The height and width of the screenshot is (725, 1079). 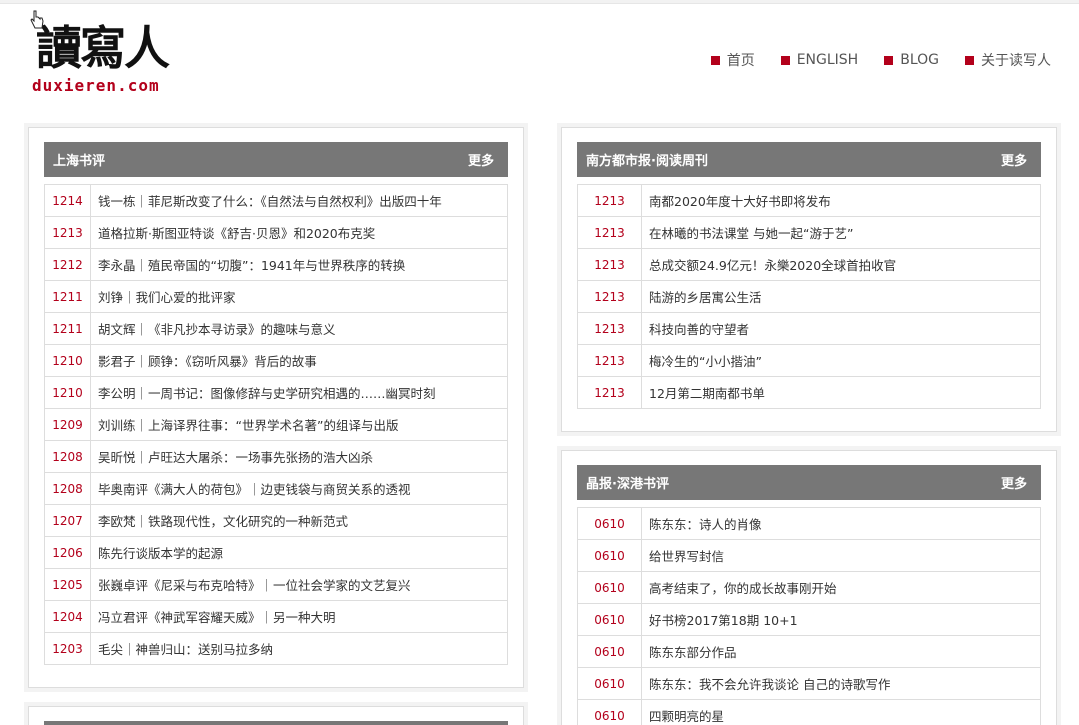 I want to click on list-item: 1213 陆游的乡居寓公生活, so click(x=809, y=297).